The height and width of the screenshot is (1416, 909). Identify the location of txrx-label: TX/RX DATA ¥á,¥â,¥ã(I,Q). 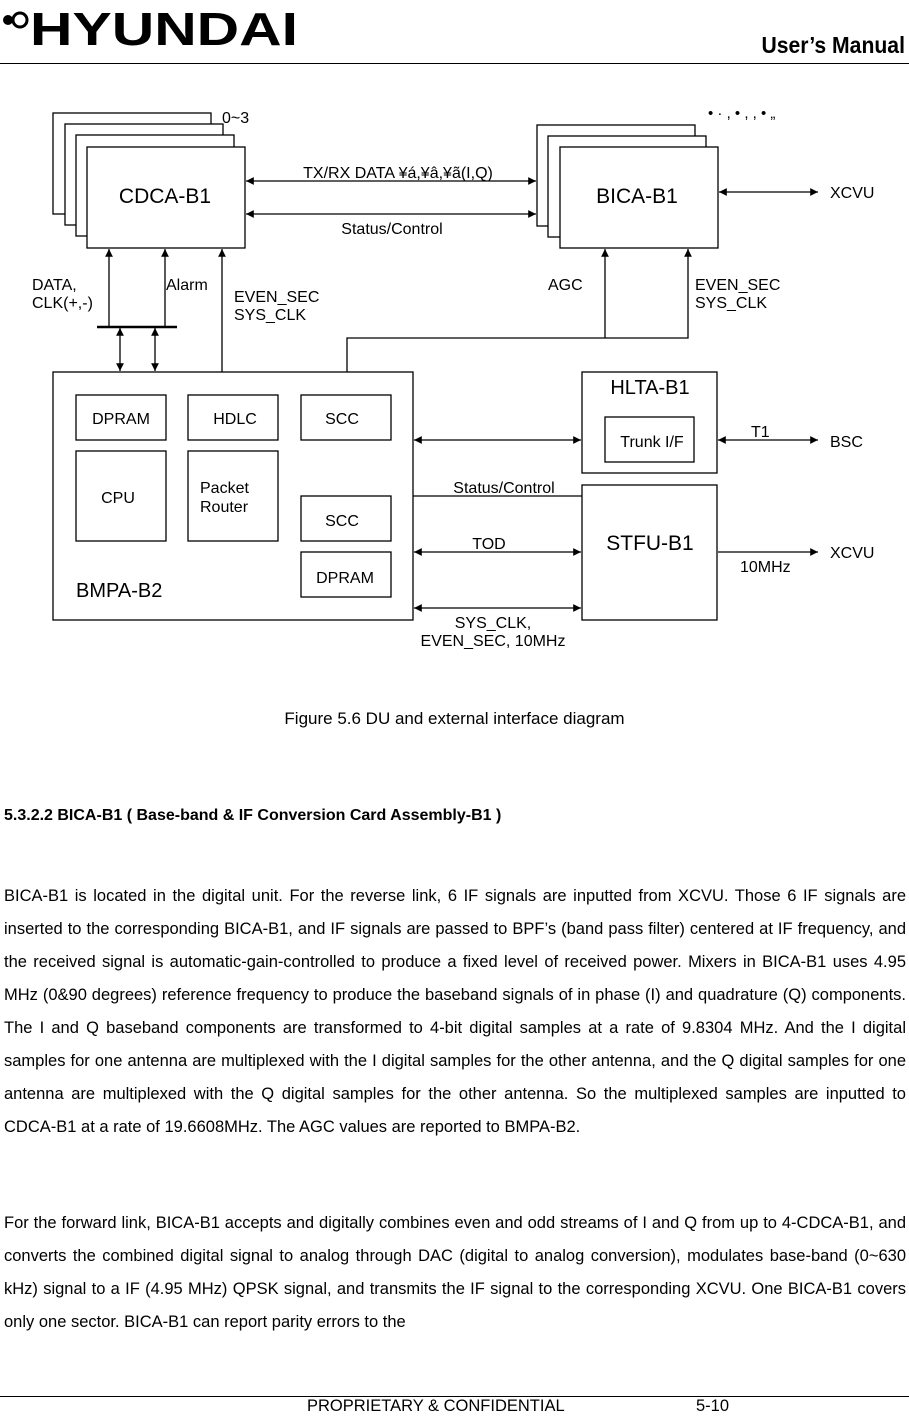
(398, 173).